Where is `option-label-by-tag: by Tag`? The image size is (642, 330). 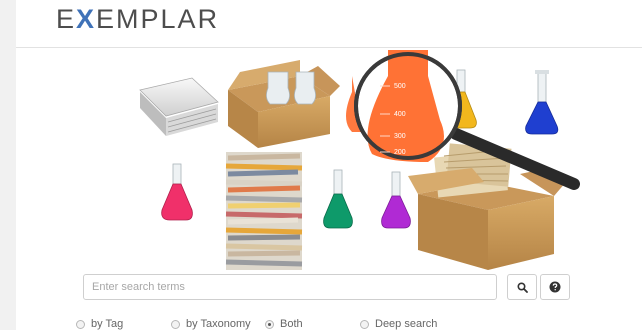 option-label-by-tag: by Tag is located at coordinates (107, 324).